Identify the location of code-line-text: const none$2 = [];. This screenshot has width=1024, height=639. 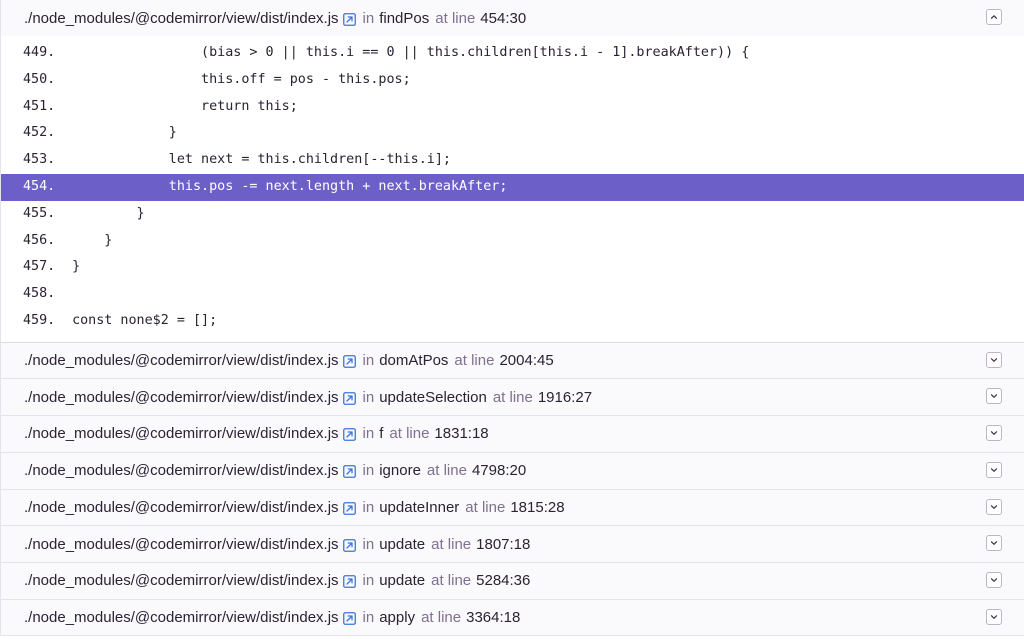
(145, 320).